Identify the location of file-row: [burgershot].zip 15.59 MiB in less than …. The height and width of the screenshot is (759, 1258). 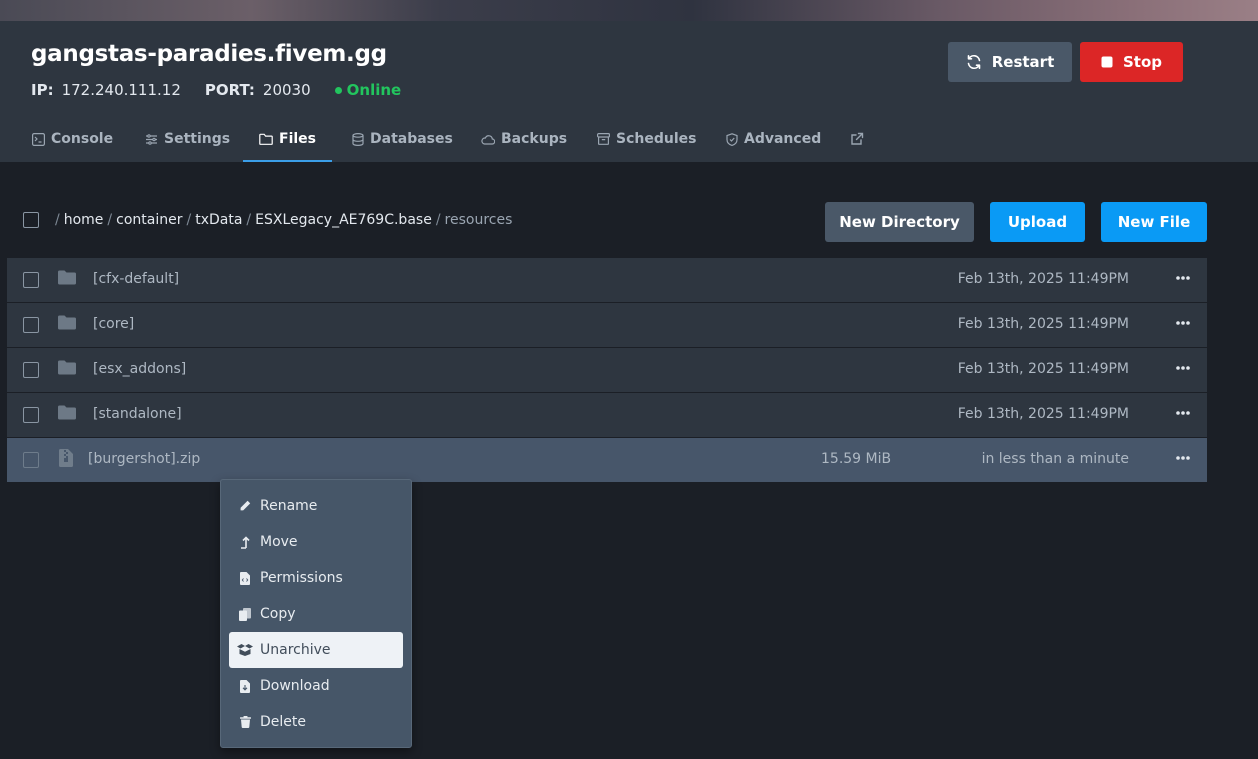
(607, 460).